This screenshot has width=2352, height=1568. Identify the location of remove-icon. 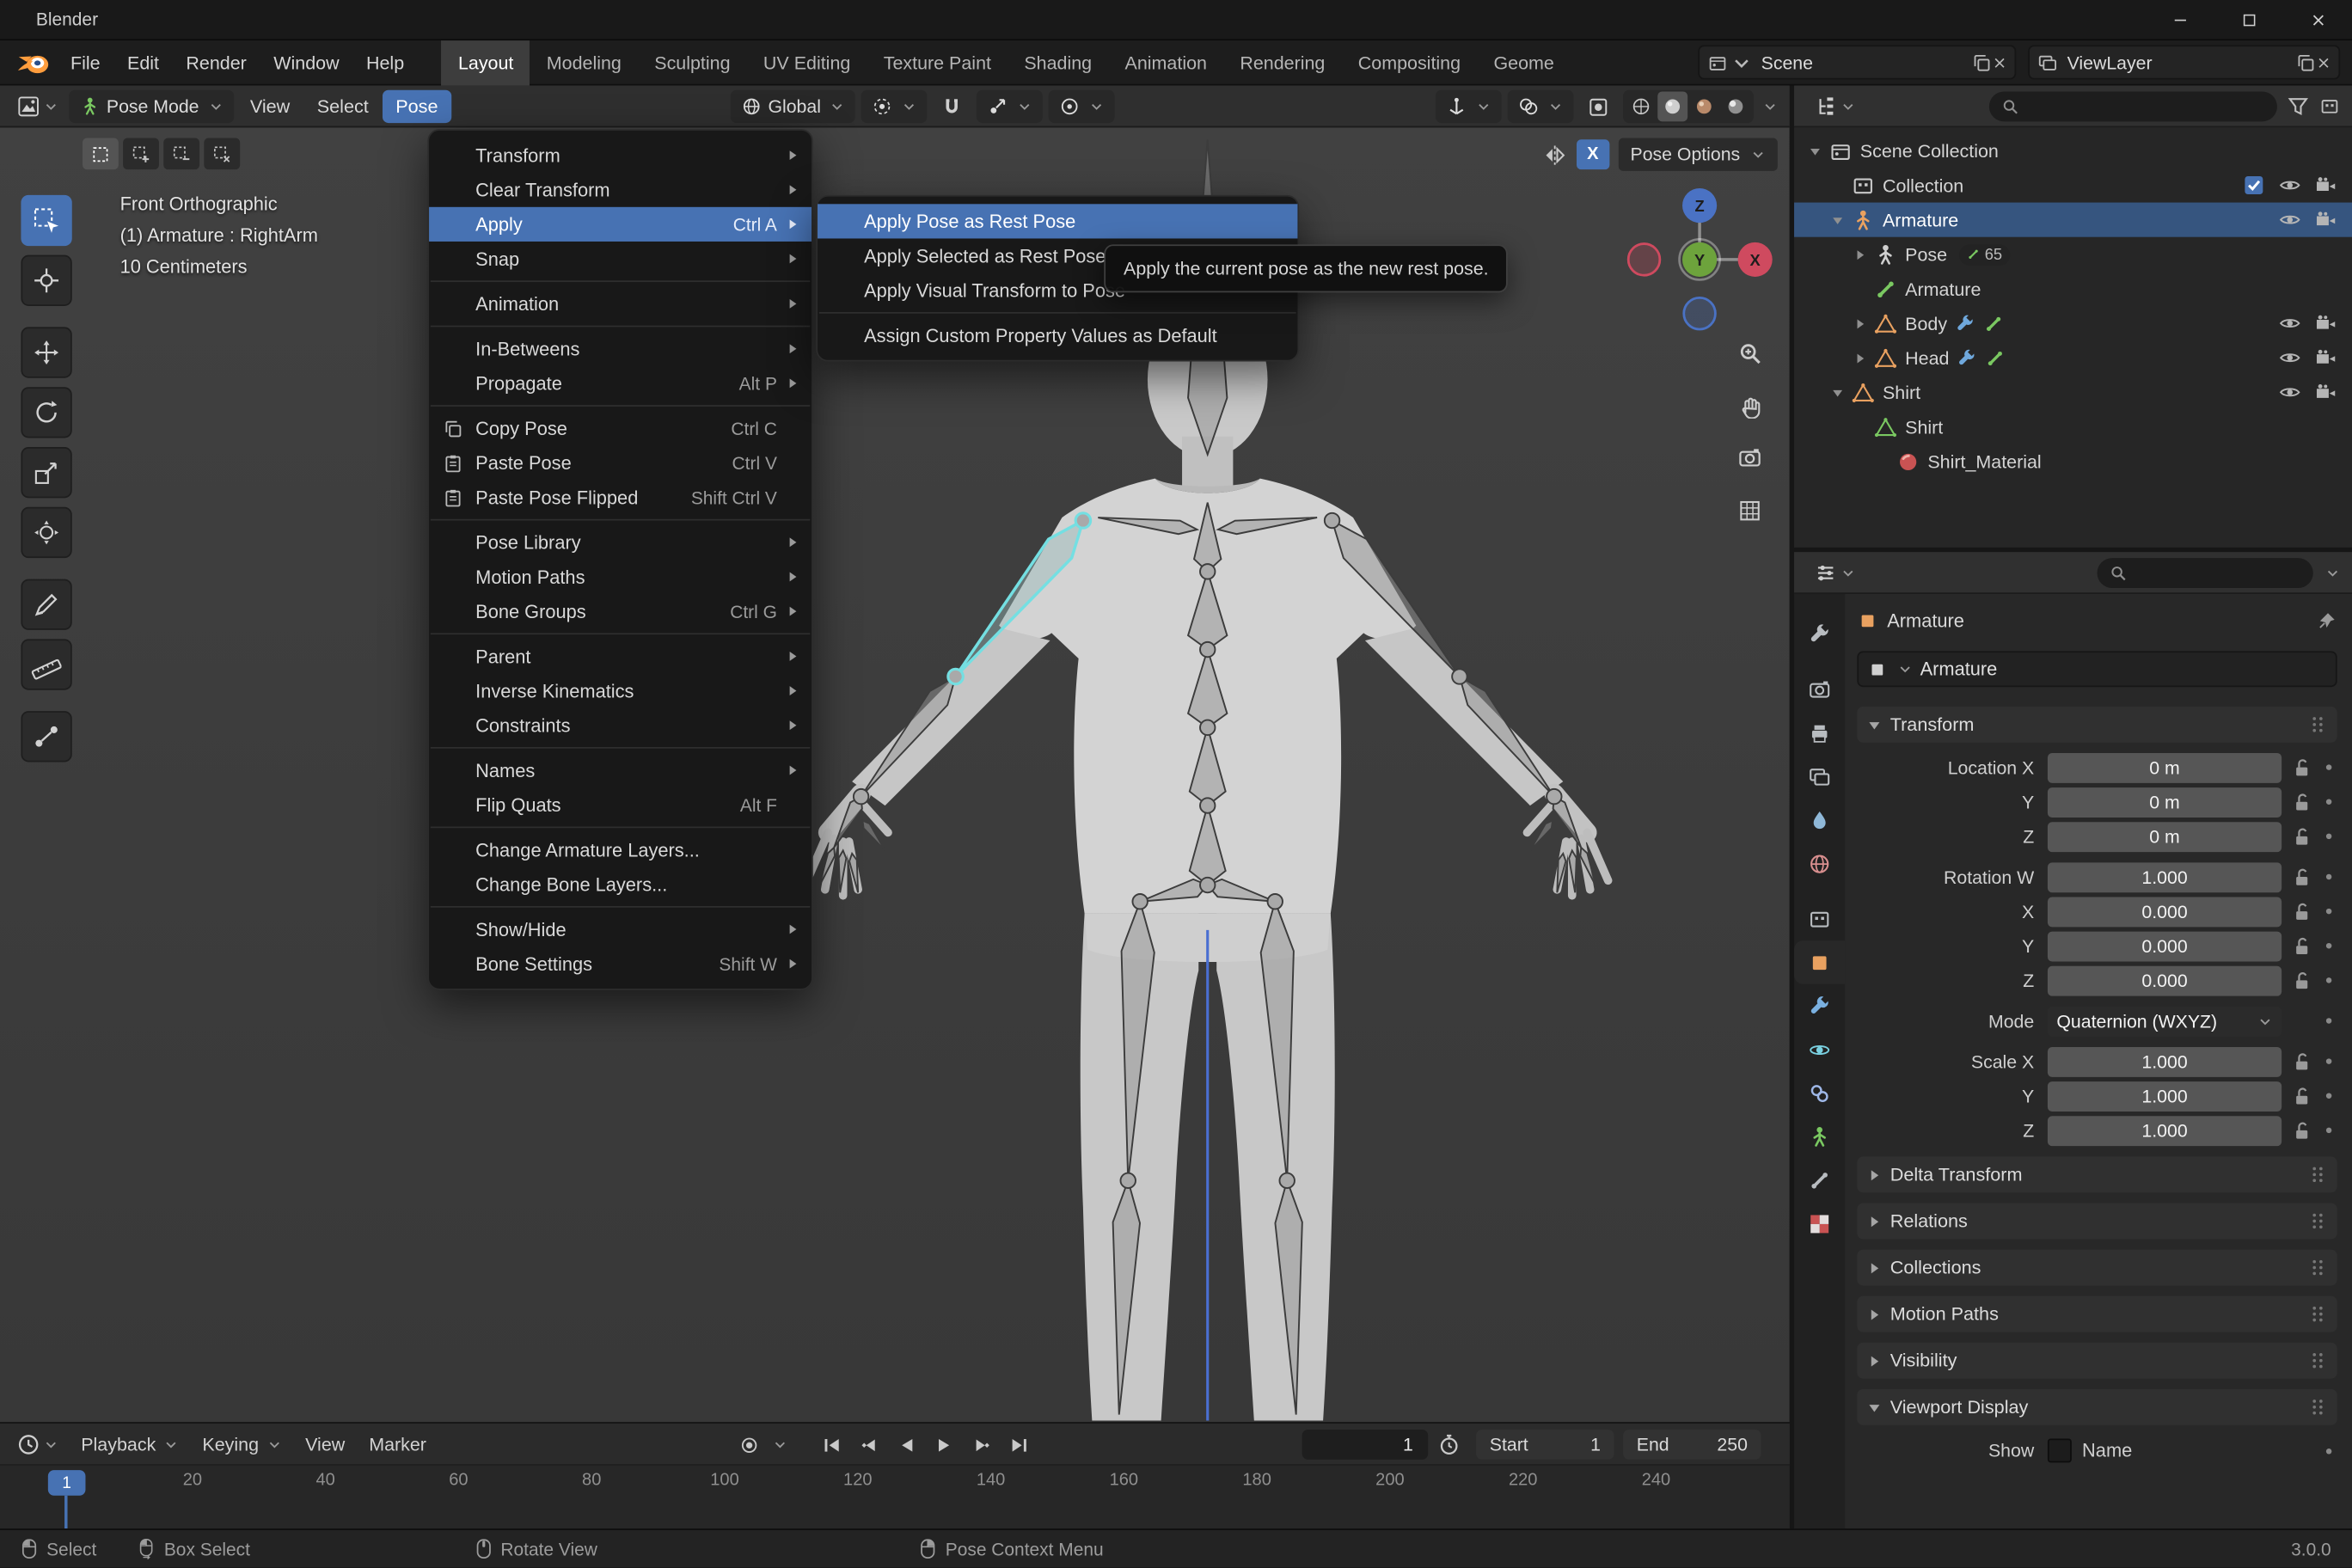
(2323, 62).